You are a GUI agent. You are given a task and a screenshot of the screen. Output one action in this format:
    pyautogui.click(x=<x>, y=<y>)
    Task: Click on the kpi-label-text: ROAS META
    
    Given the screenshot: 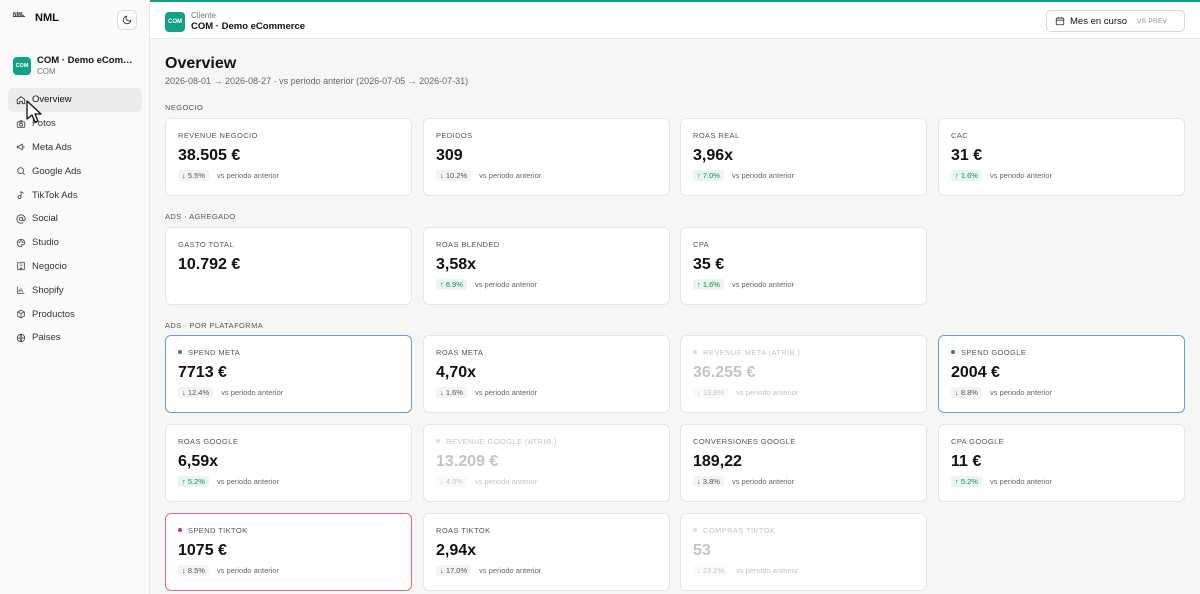 What is the action you would take?
    pyautogui.click(x=460, y=352)
    